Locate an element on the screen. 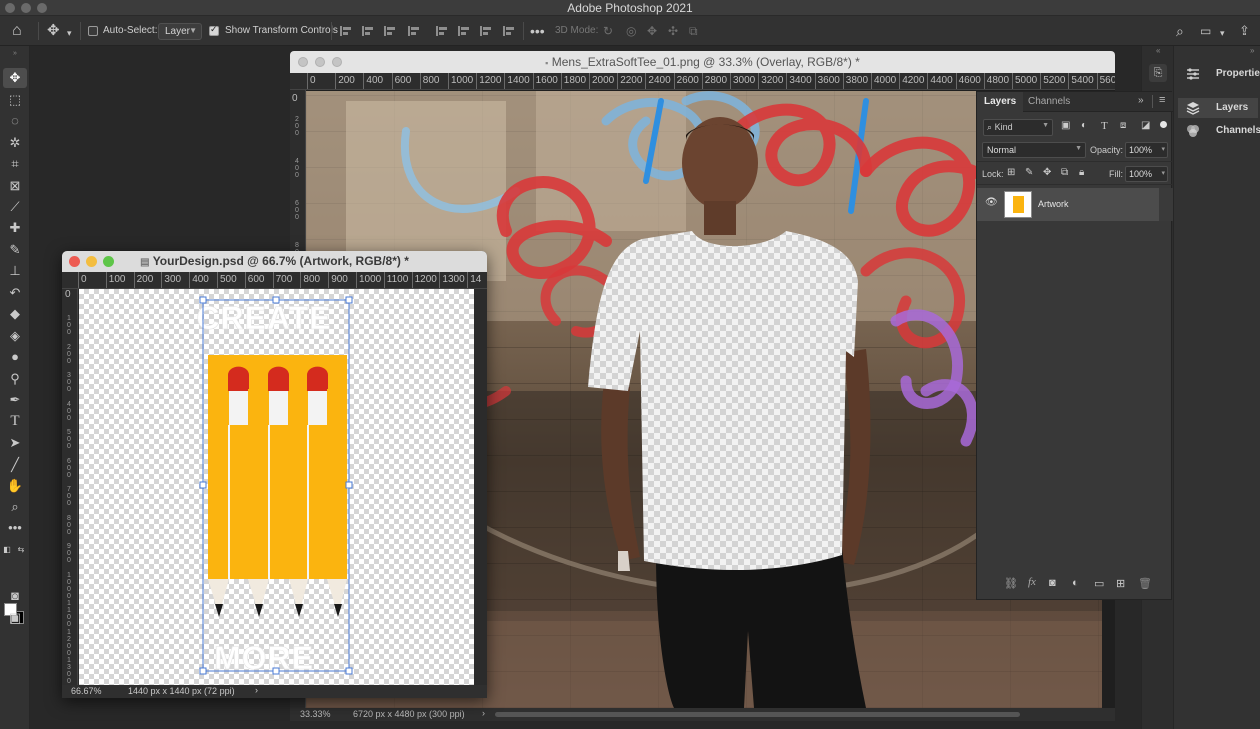  collapse-panel-icon: » is located at coordinates (1141, 100).